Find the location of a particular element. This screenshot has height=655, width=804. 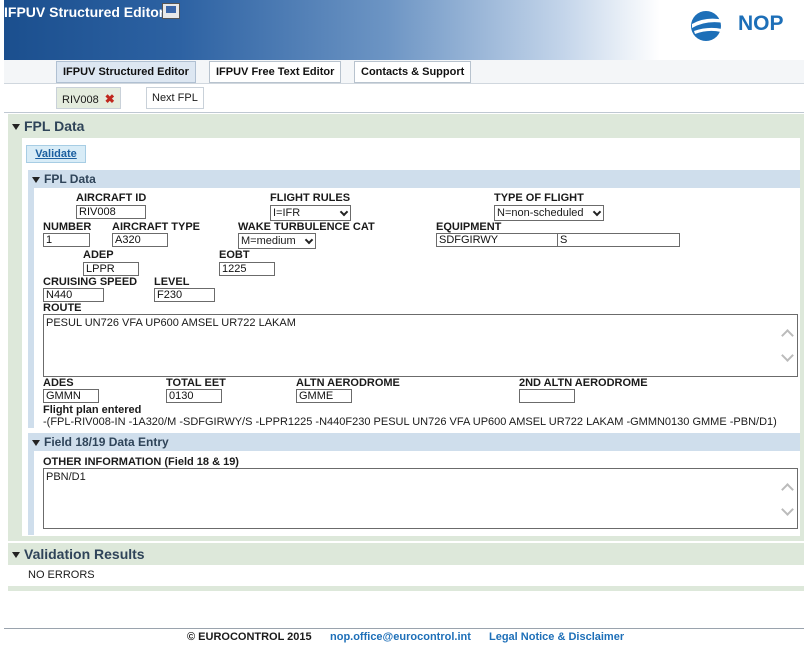

number-input: 1 is located at coordinates (66, 240).